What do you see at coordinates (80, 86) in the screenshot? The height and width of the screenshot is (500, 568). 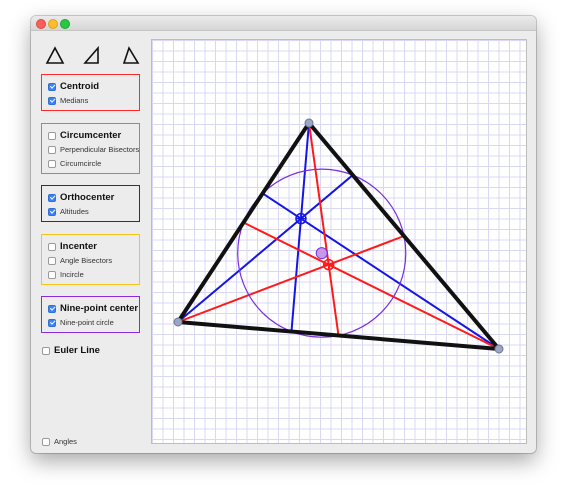 I see `centroid-label: Centroid` at bounding box center [80, 86].